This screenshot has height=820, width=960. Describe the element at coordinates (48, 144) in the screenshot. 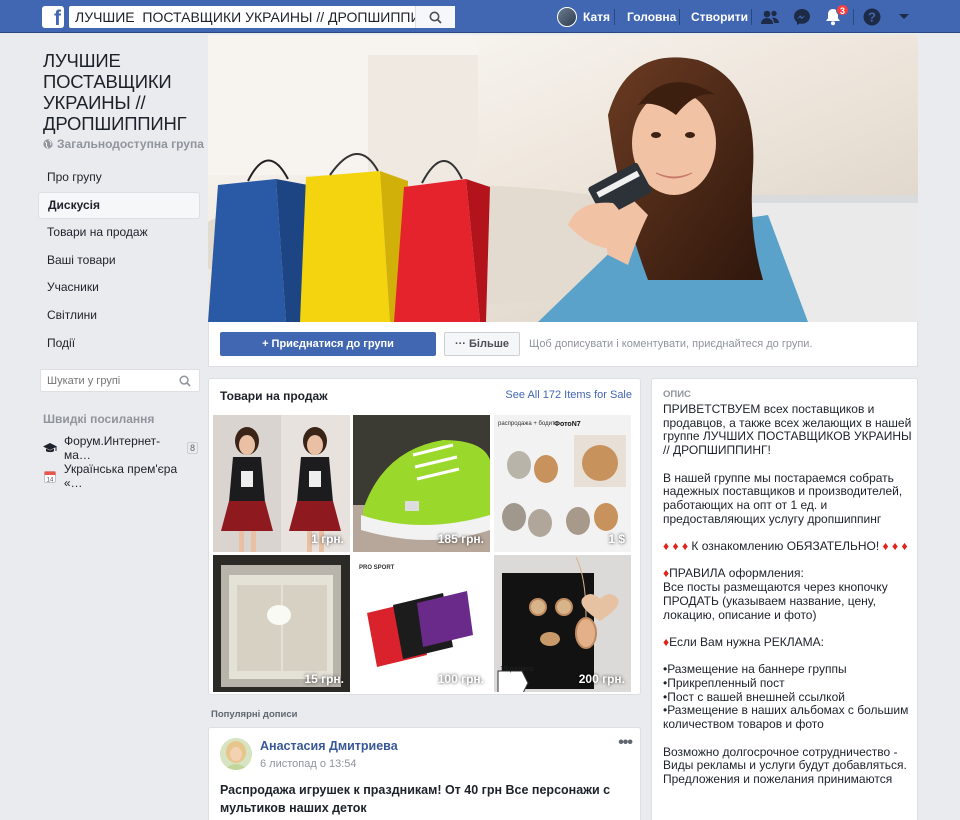

I see `globe-icon` at that location.